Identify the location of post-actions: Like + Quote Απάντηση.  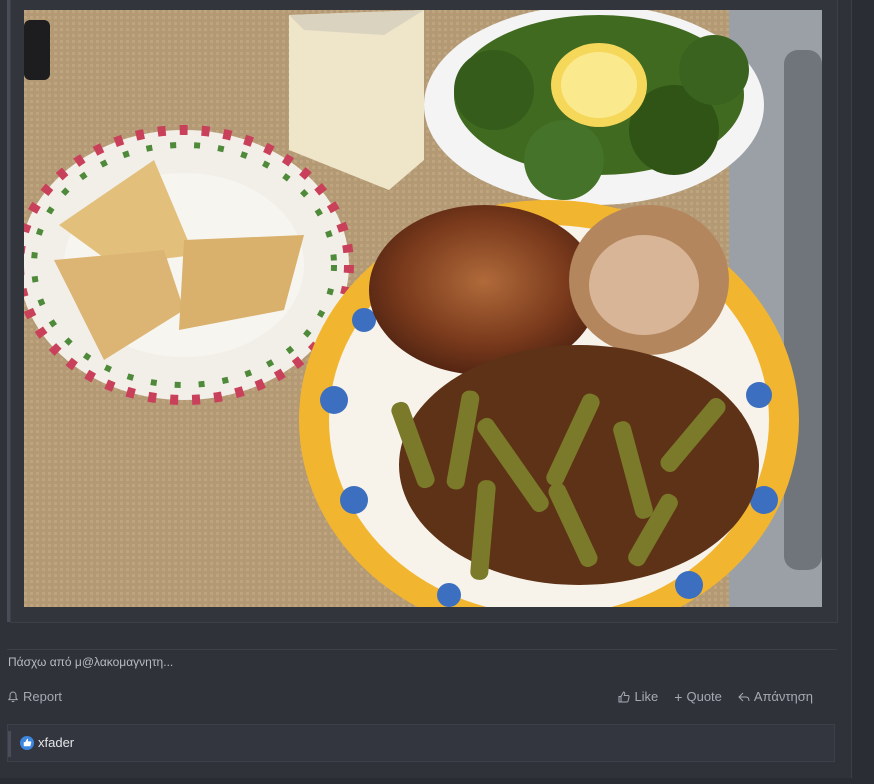
(715, 696).